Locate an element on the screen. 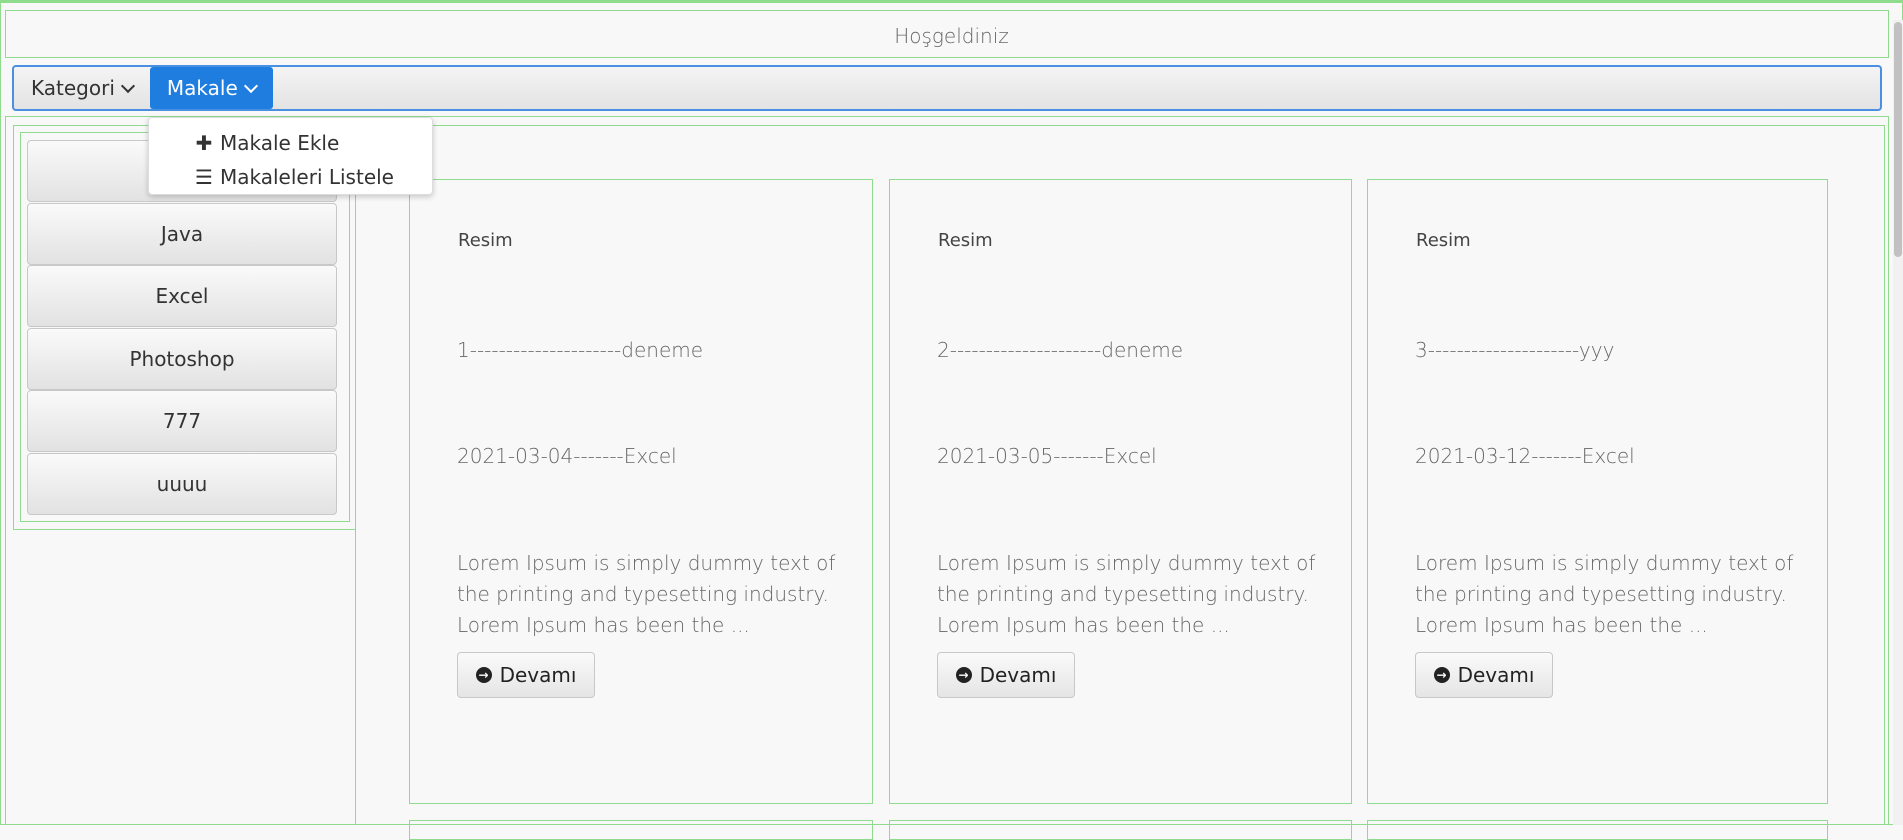 This screenshot has height=840, width=1903. dropdown-item-label: Makale Ekle is located at coordinates (280, 143).